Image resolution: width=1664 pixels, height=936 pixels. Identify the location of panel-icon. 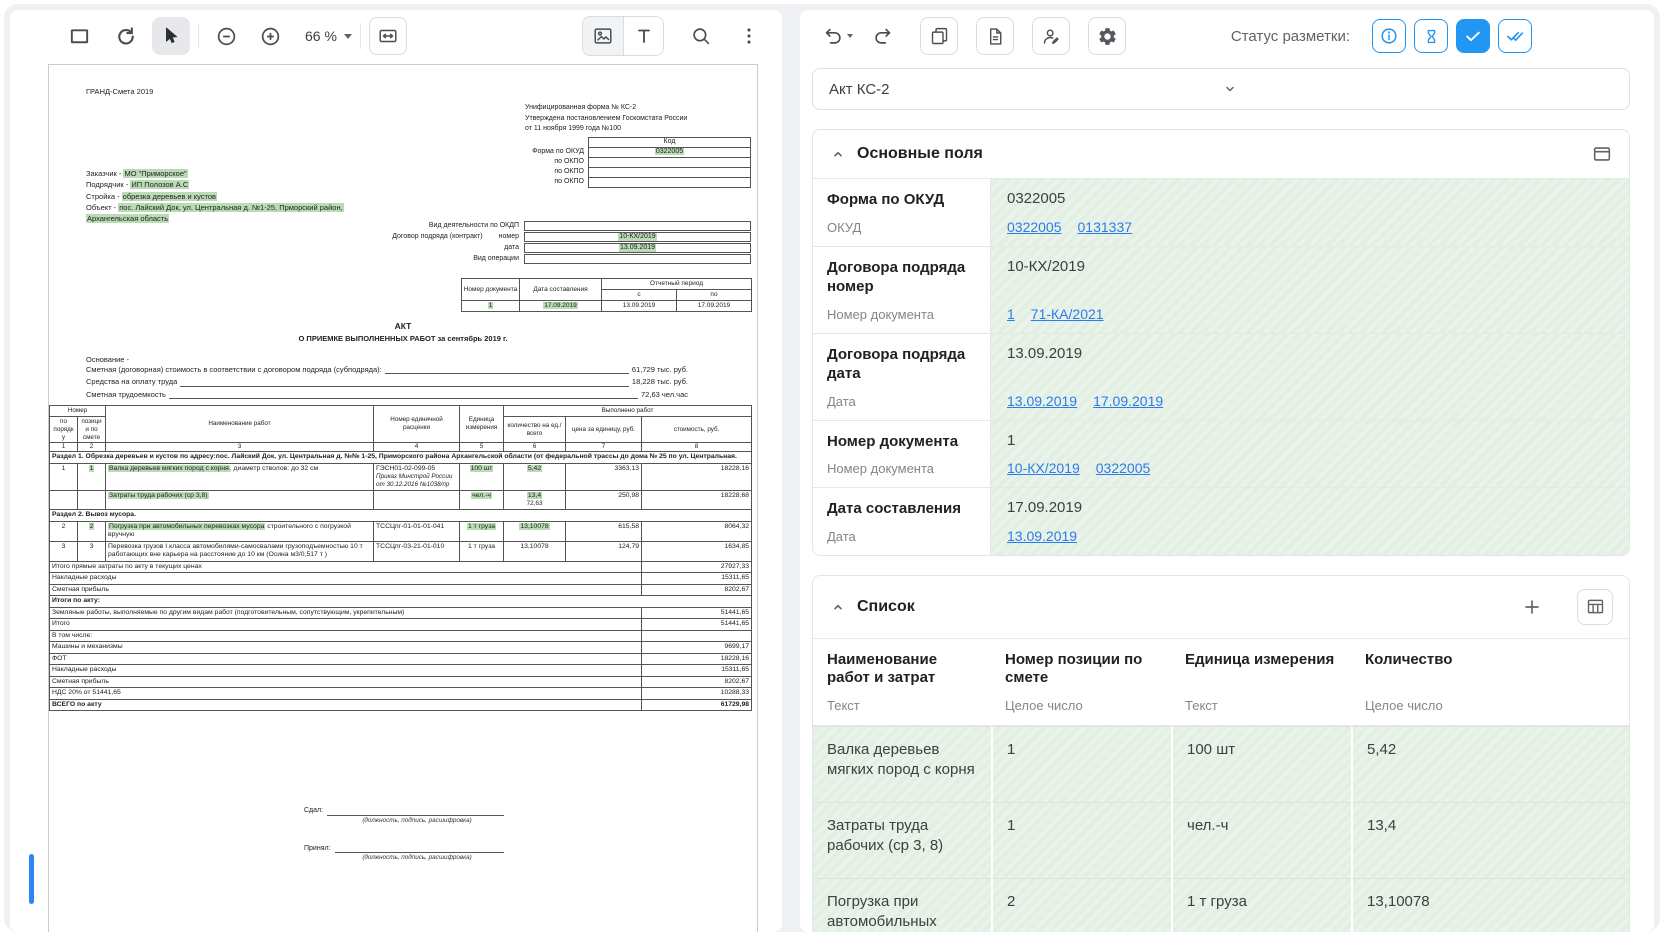
(1602, 154).